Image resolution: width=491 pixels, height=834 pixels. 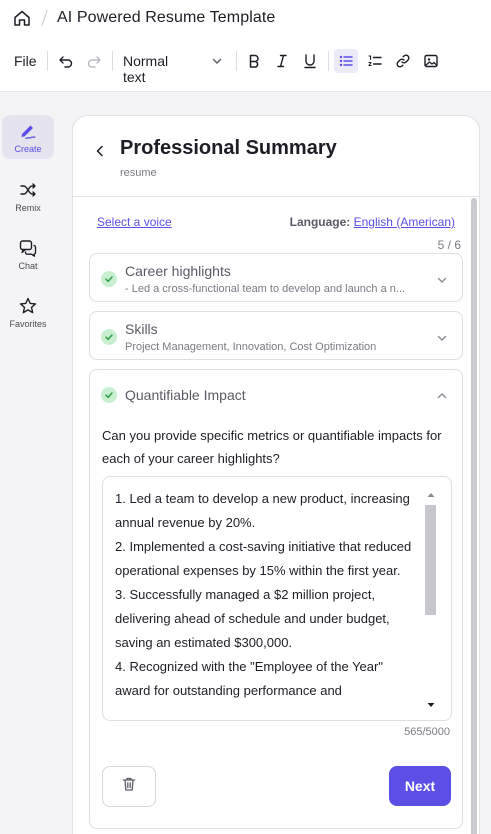 I want to click on next-button: Next, so click(x=420, y=786).